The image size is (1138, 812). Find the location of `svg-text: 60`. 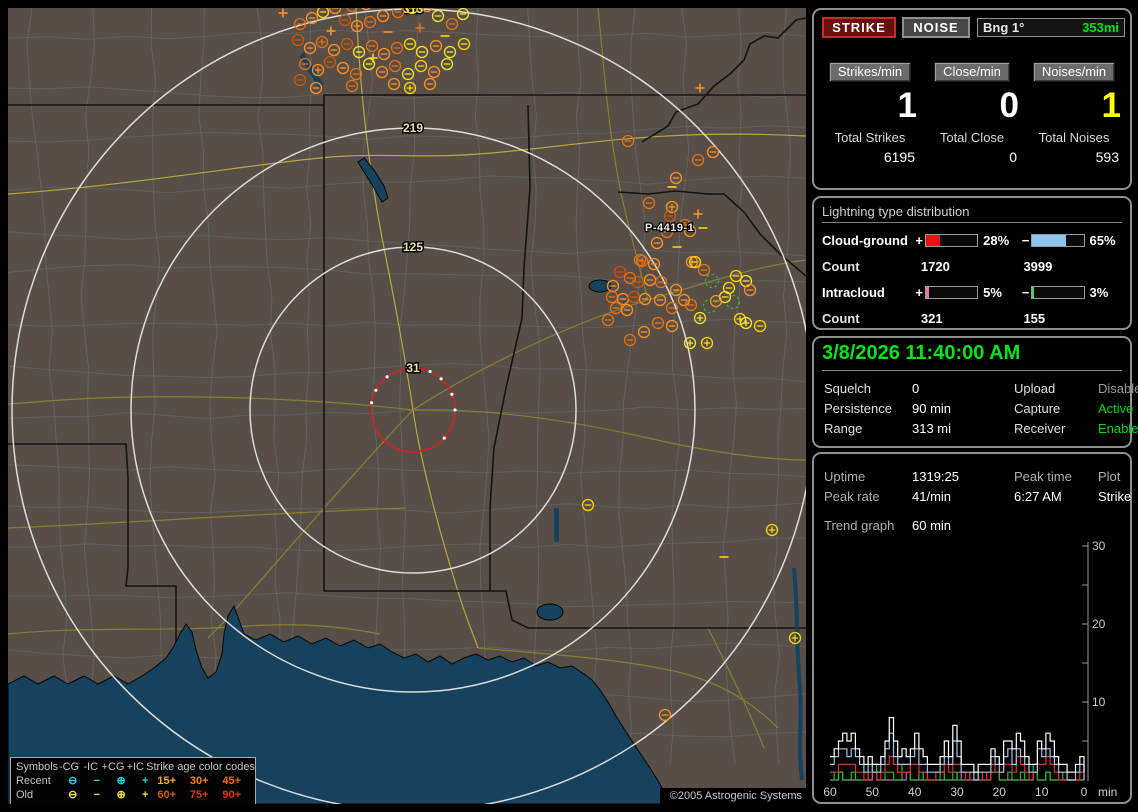

svg-text: 60 is located at coordinates (830, 792).